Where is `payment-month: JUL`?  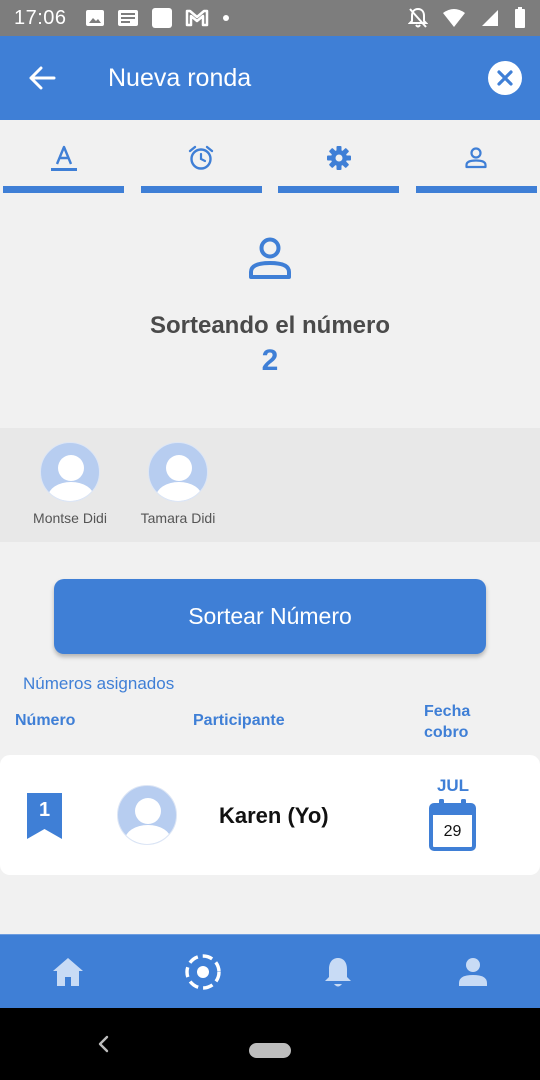 payment-month: JUL is located at coordinates (453, 785).